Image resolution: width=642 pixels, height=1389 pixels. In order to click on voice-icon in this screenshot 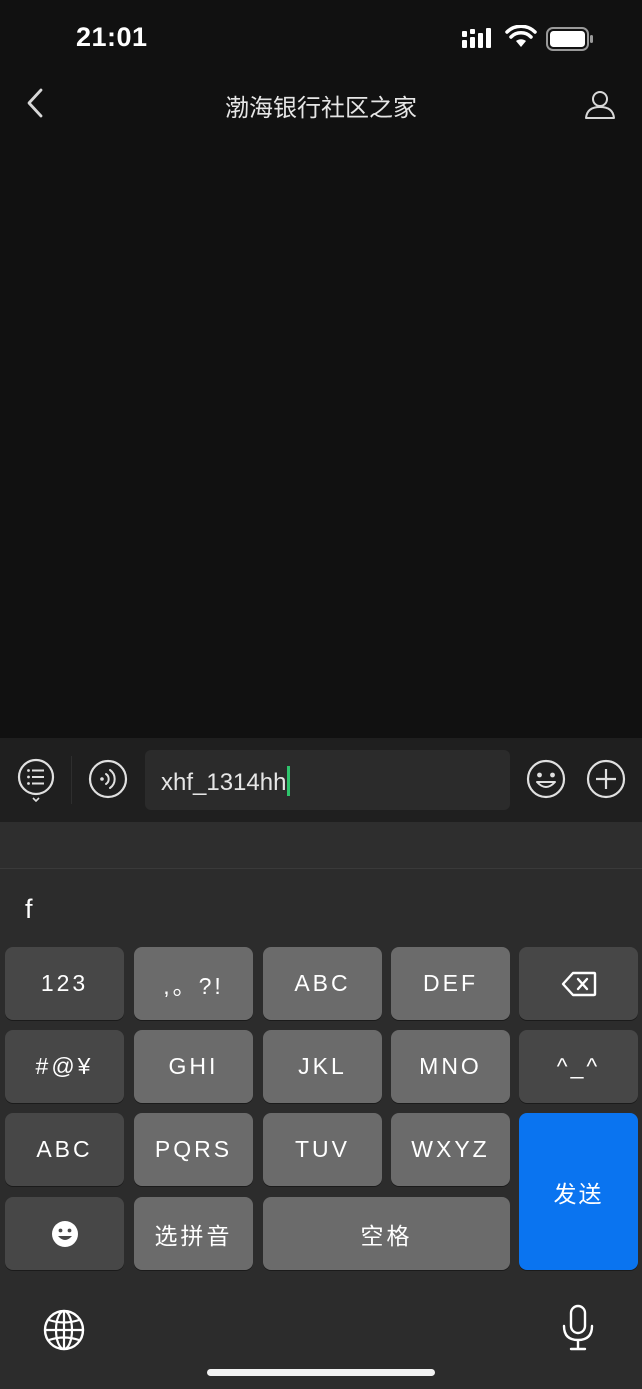, I will do `click(108, 779)`.